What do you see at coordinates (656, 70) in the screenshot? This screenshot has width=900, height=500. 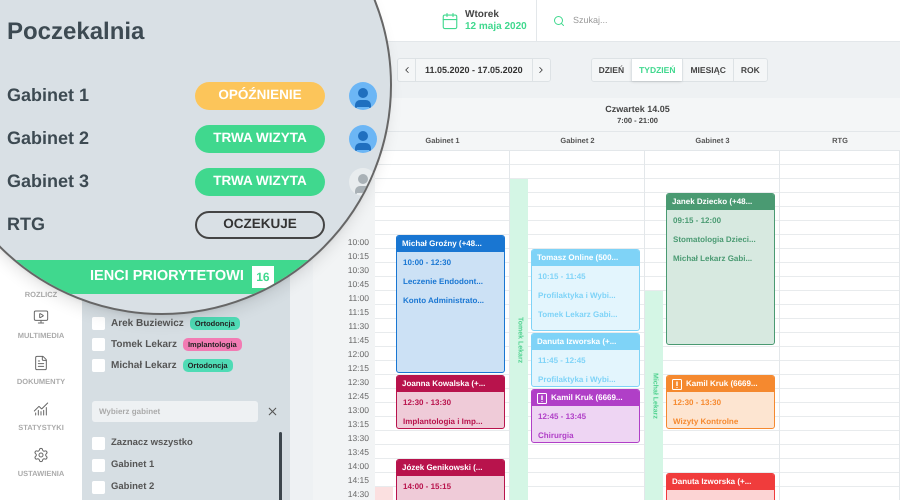 I see `view-tab: TYDZIEŃ` at bounding box center [656, 70].